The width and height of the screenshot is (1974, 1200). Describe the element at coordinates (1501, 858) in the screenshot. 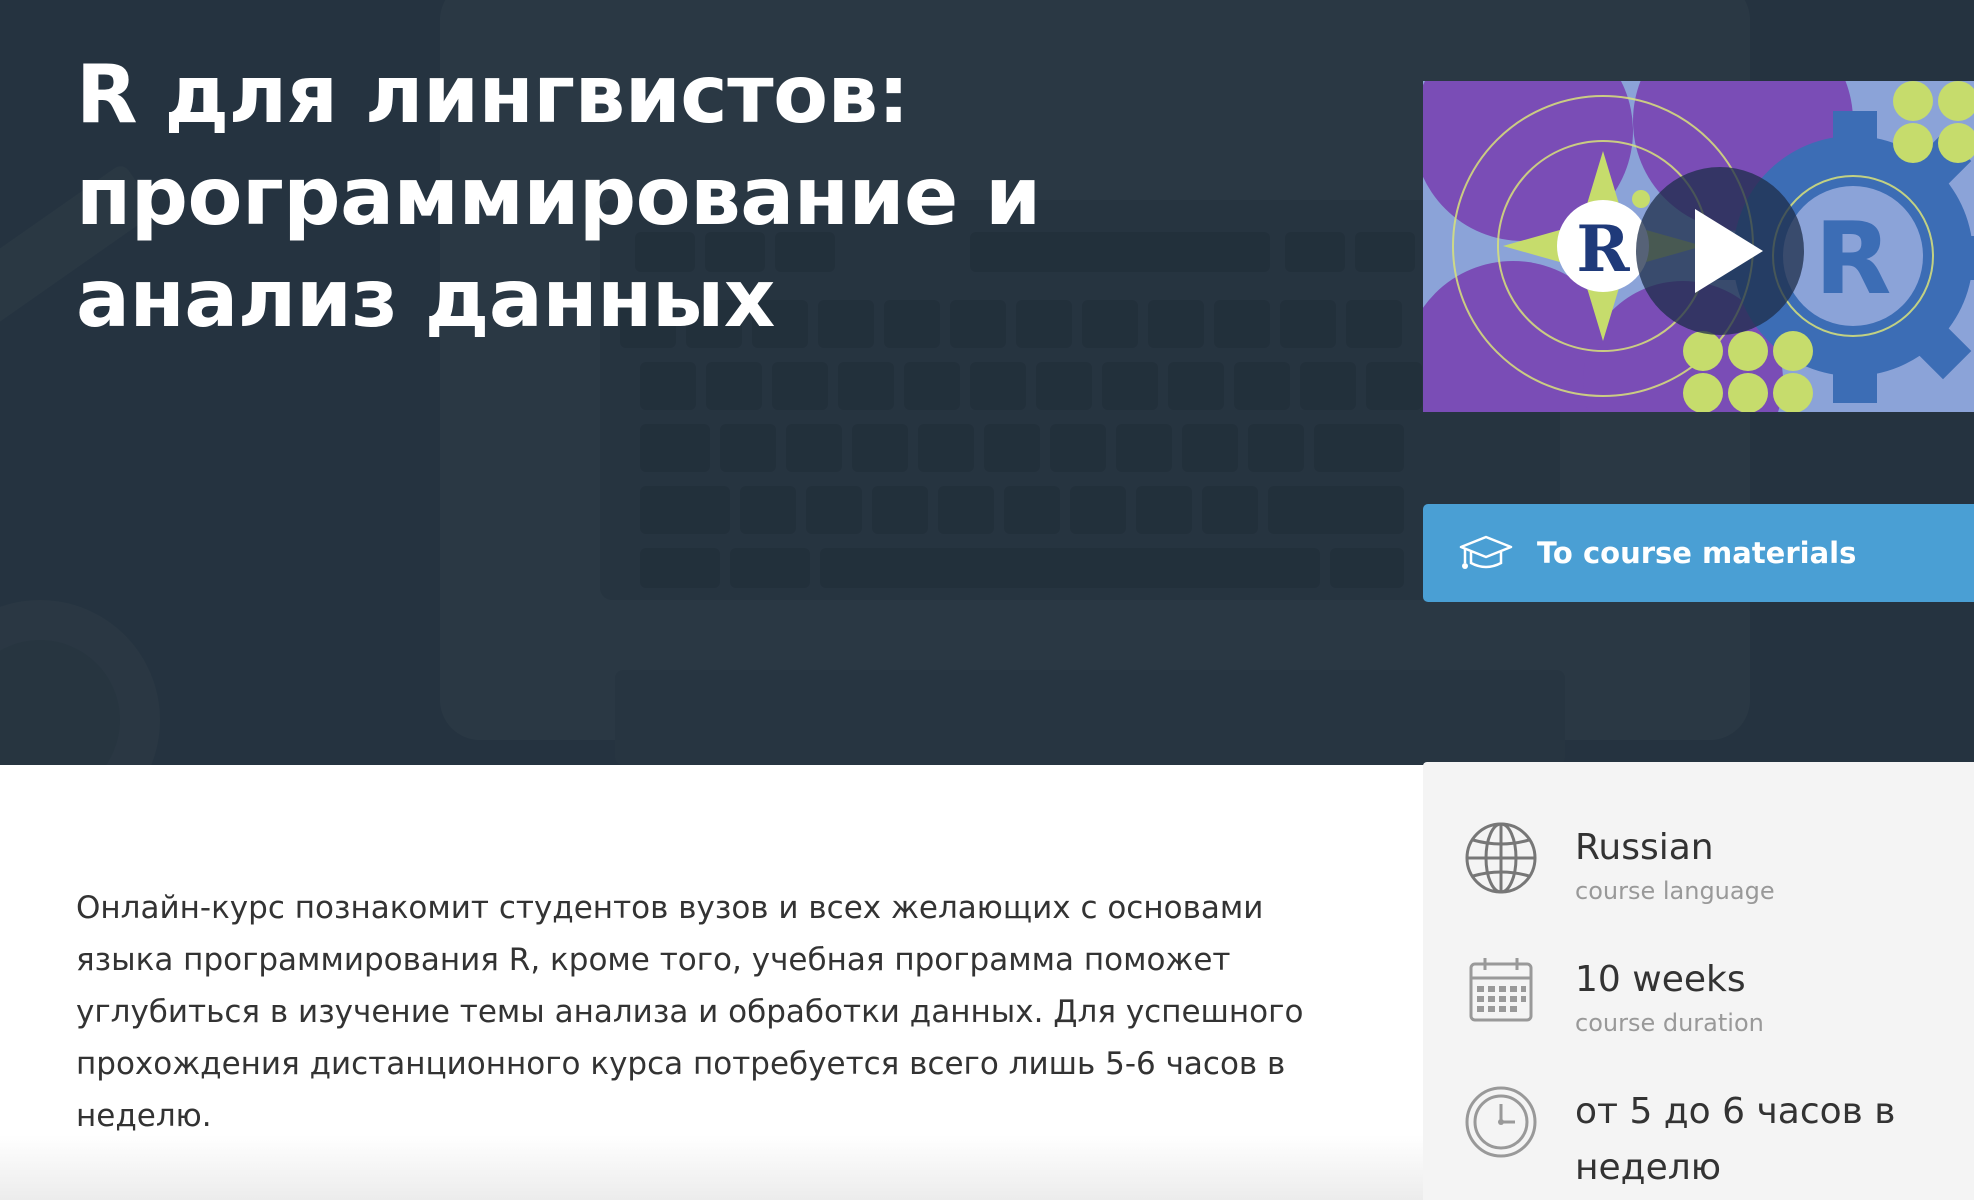

I see `globe-icon` at that location.